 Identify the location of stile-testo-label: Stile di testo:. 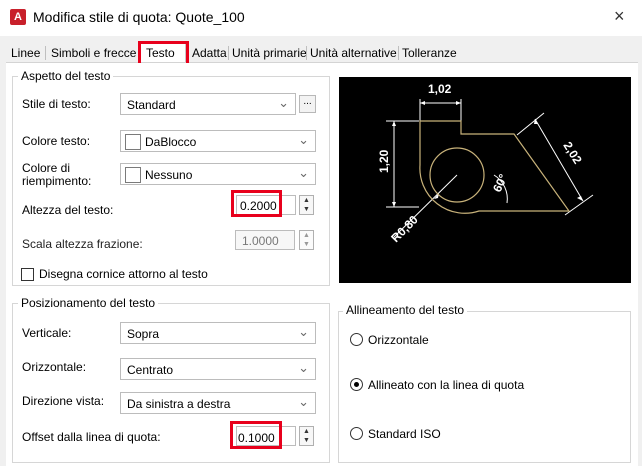
(56, 104).